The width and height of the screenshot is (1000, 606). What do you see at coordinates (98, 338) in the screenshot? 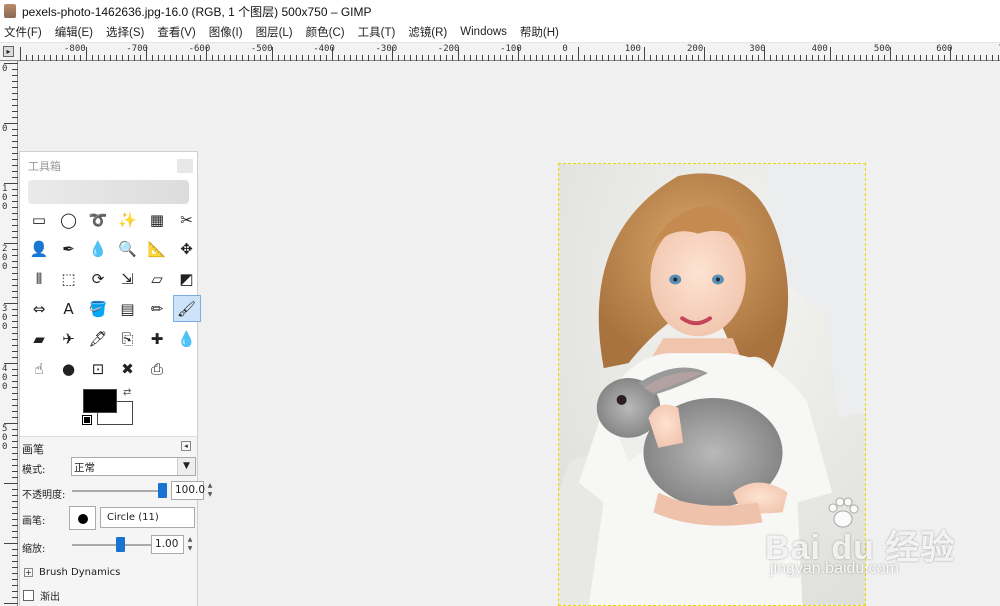
I see `ink-tool-icon: 🖋` at bounding box center [98, 338].